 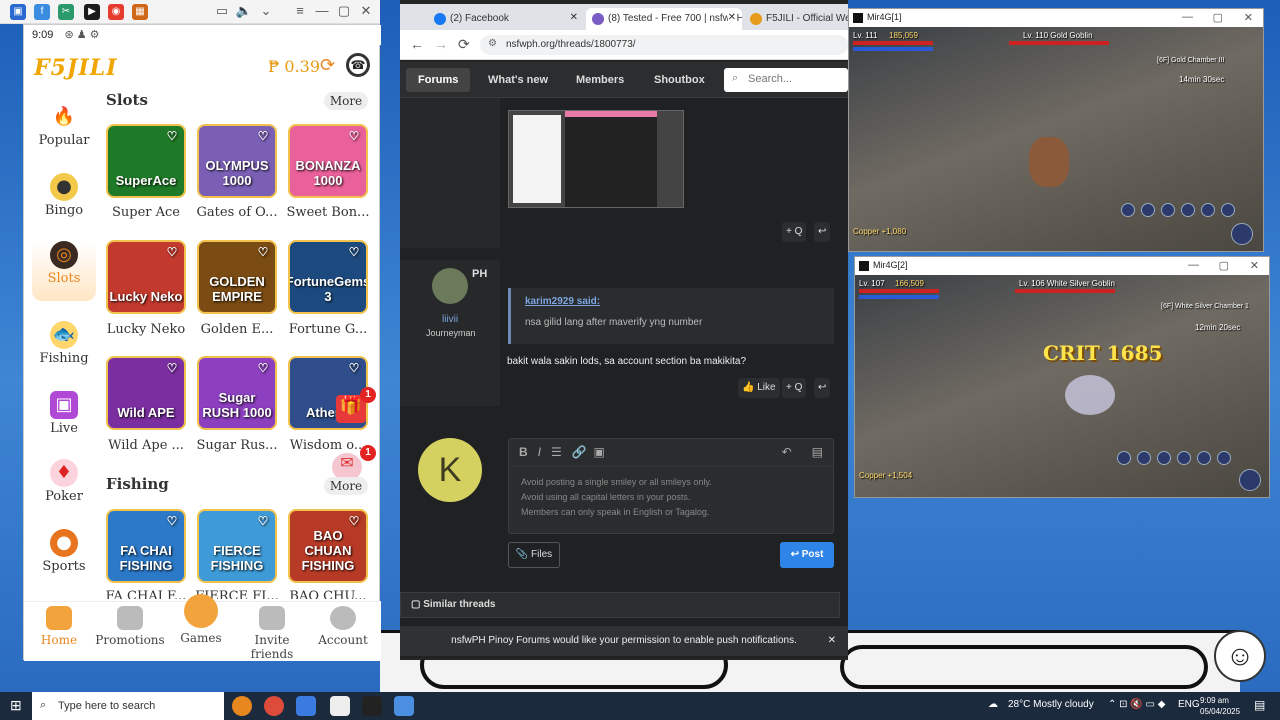 I want to click on undo-icon: ↶, so click(x=787, y=452).